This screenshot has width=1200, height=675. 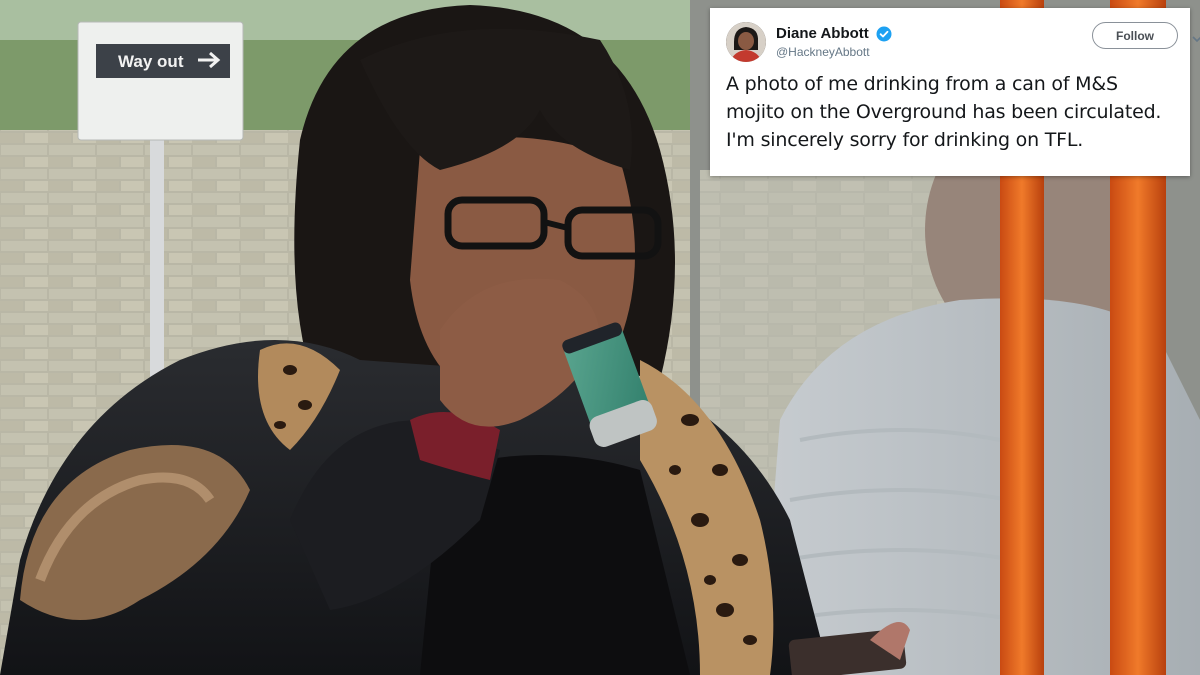 What do you see at coordinates (822, 33) in the screenshot?
I see `display-name: Diane Abbott` at bounding box center [822, 33].